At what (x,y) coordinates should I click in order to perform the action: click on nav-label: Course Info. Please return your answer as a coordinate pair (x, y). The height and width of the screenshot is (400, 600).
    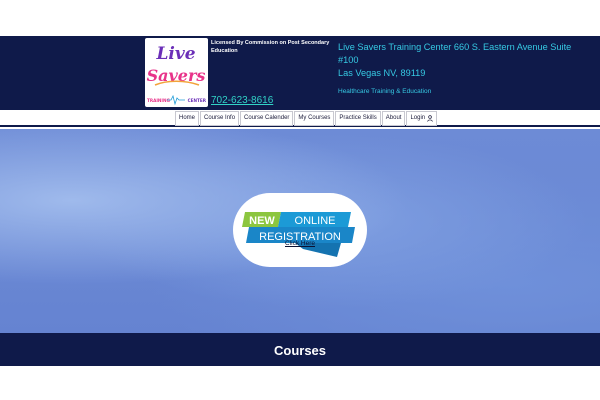
    Looking at the image, I should click on (220, 118).